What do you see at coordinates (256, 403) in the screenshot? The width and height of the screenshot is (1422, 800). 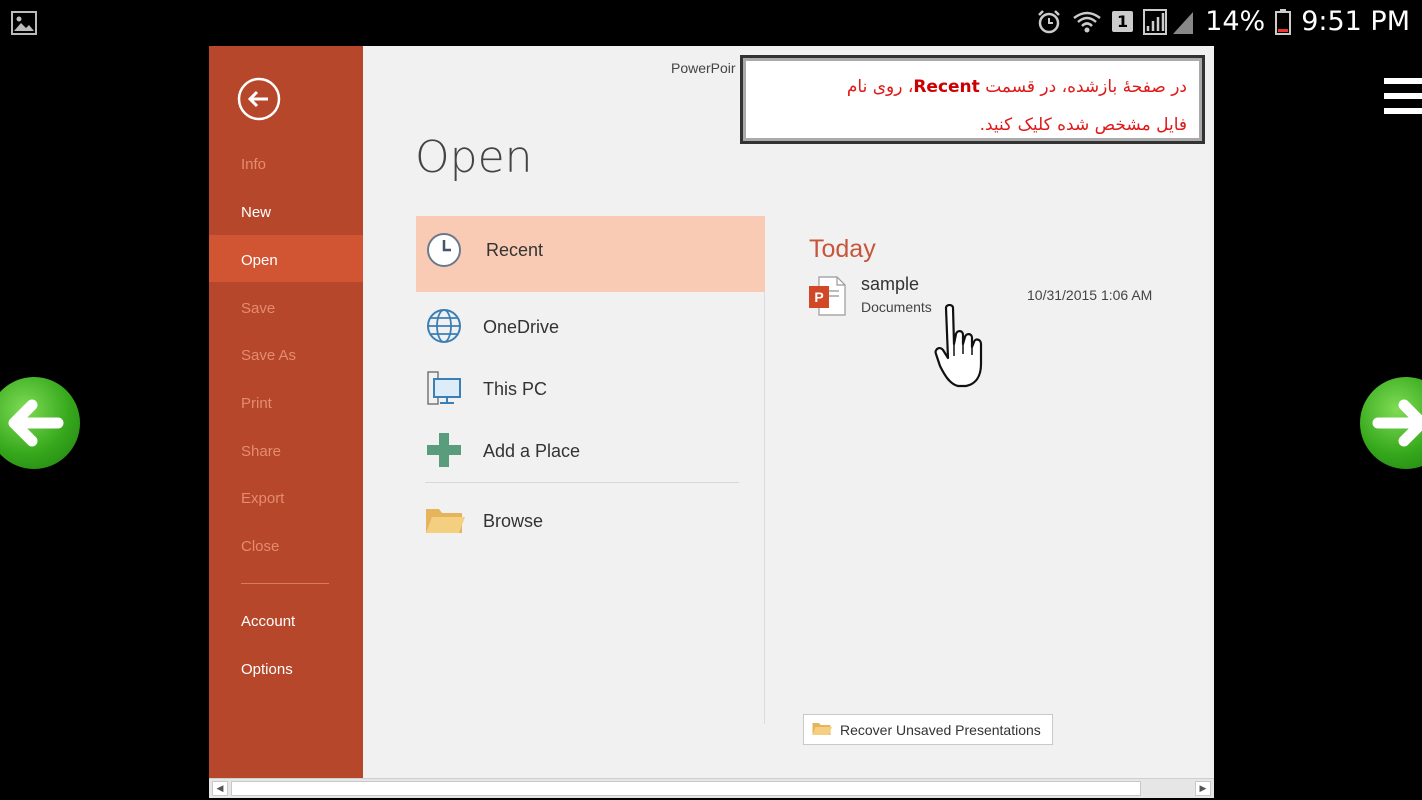 I see `nav-print: Print` at bounding box center [256, 403].